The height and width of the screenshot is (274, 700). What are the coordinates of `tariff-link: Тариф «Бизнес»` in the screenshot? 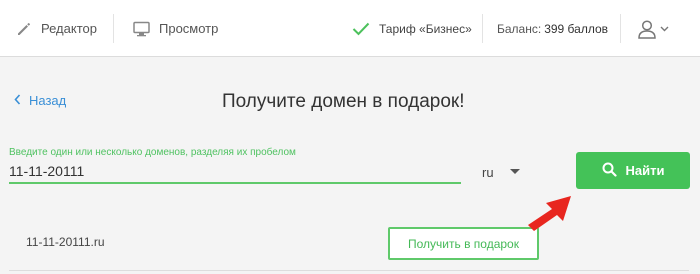 It's located at (412, 28).